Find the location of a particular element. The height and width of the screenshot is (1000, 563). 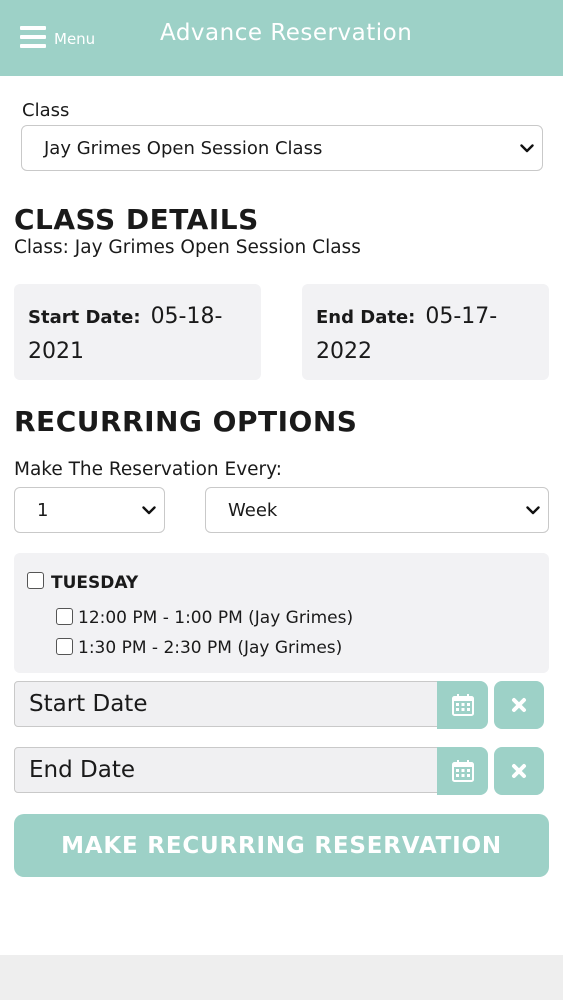

end-date-input: End Date is located at coordinates (226, 770).